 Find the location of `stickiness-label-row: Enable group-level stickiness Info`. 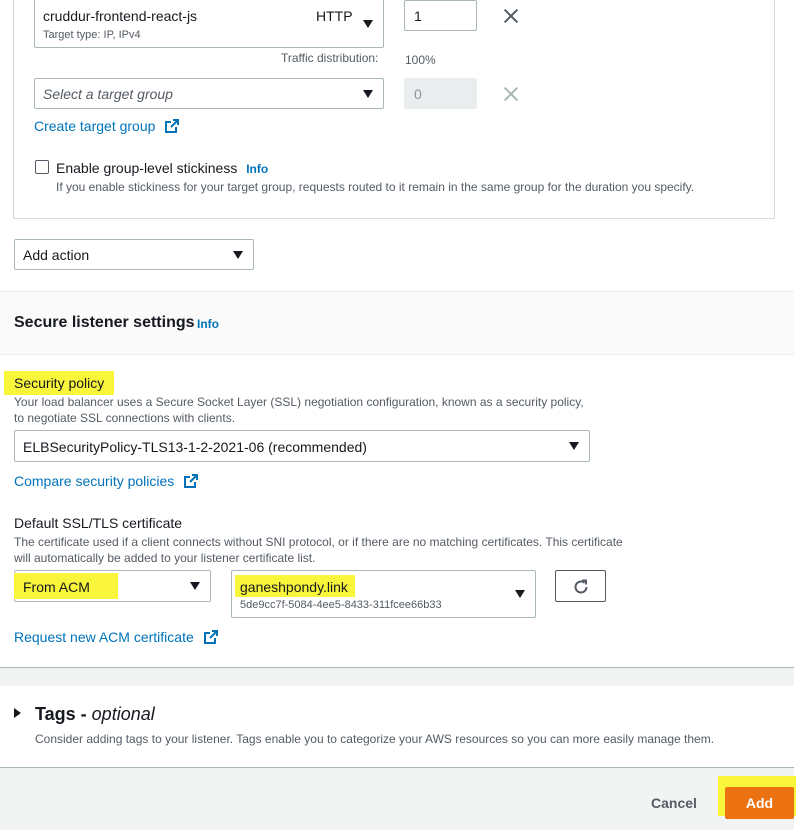

stickiness-label-row: Enable group-level stickiness Info is located at coordinates (162, 168).